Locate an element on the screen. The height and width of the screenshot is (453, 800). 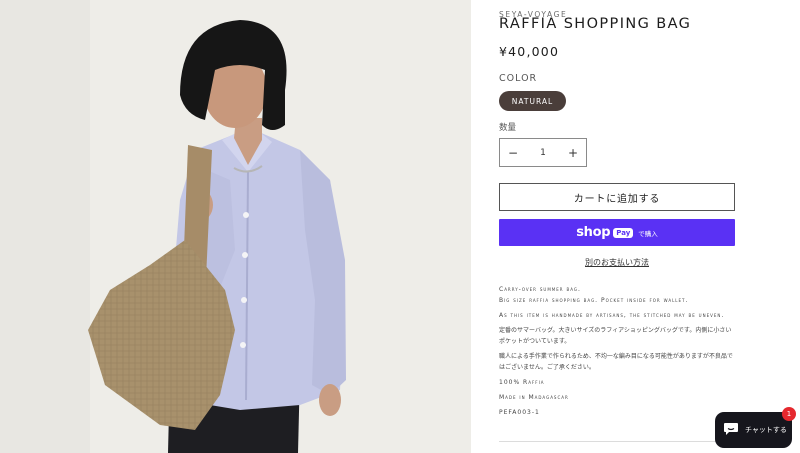
shop-pay-logo-text: shop is located at coordinates (593, 232).